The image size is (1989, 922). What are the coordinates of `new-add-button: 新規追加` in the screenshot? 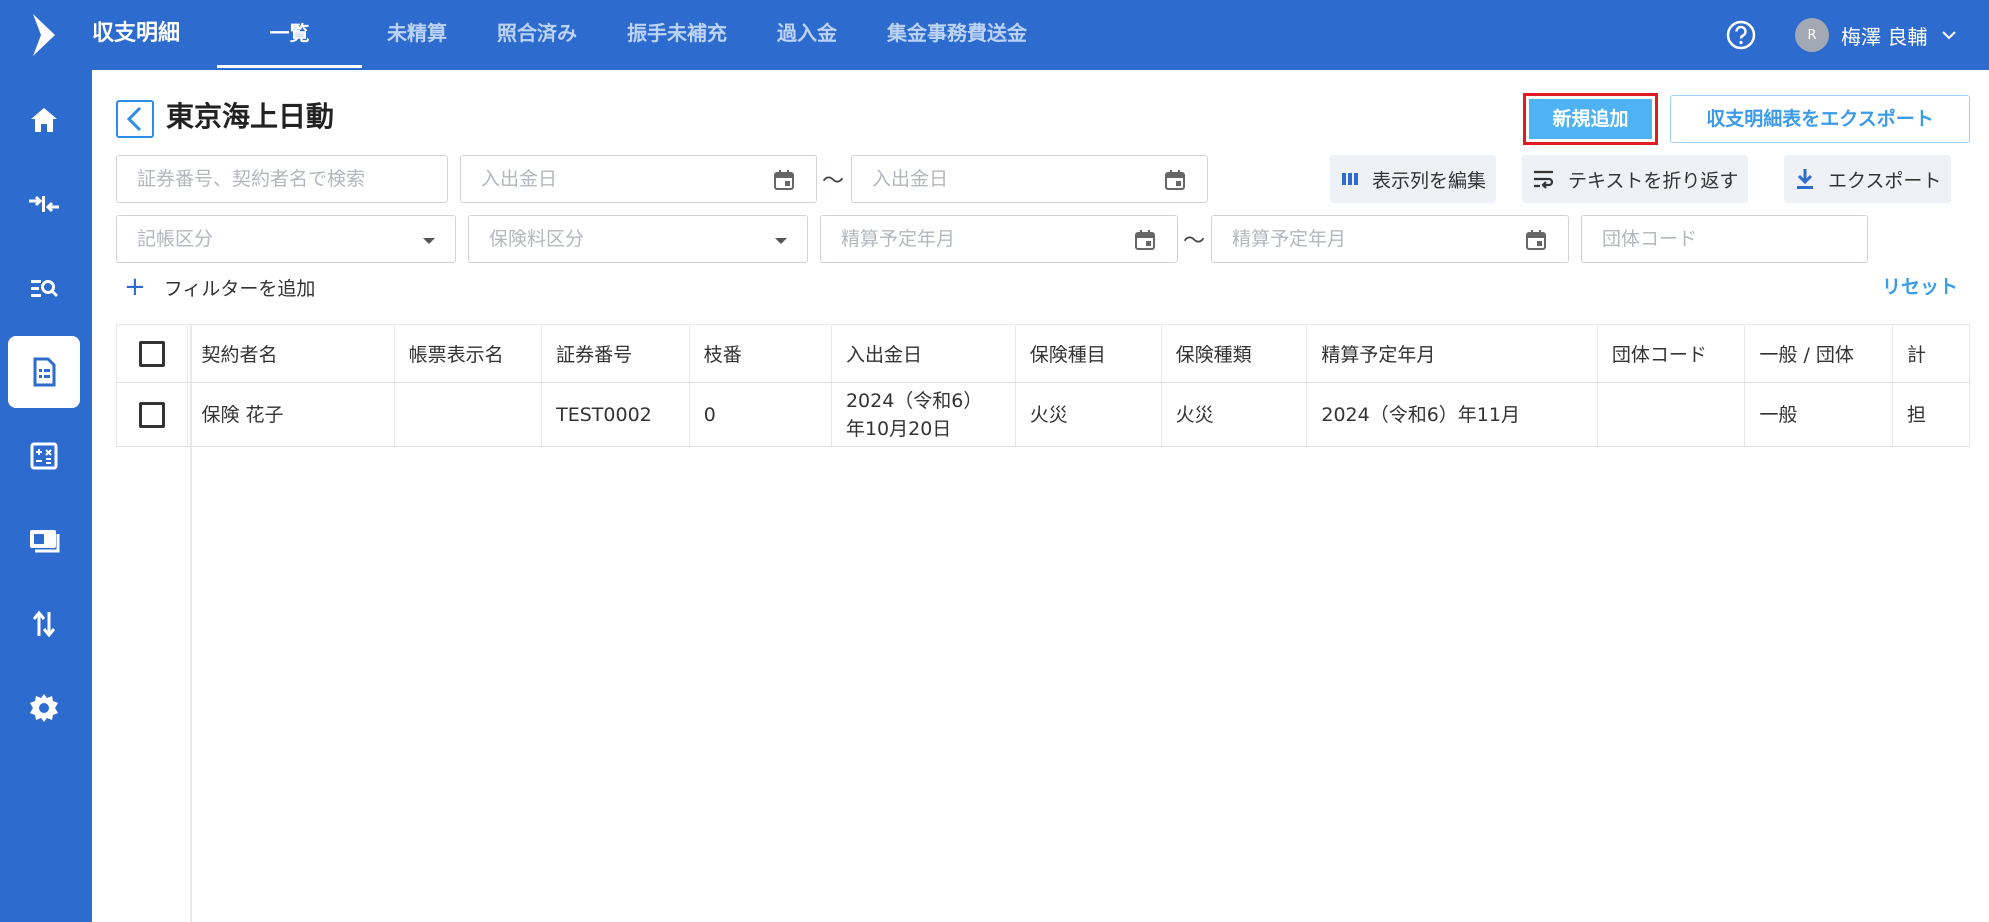 It's located at (1590, 119).